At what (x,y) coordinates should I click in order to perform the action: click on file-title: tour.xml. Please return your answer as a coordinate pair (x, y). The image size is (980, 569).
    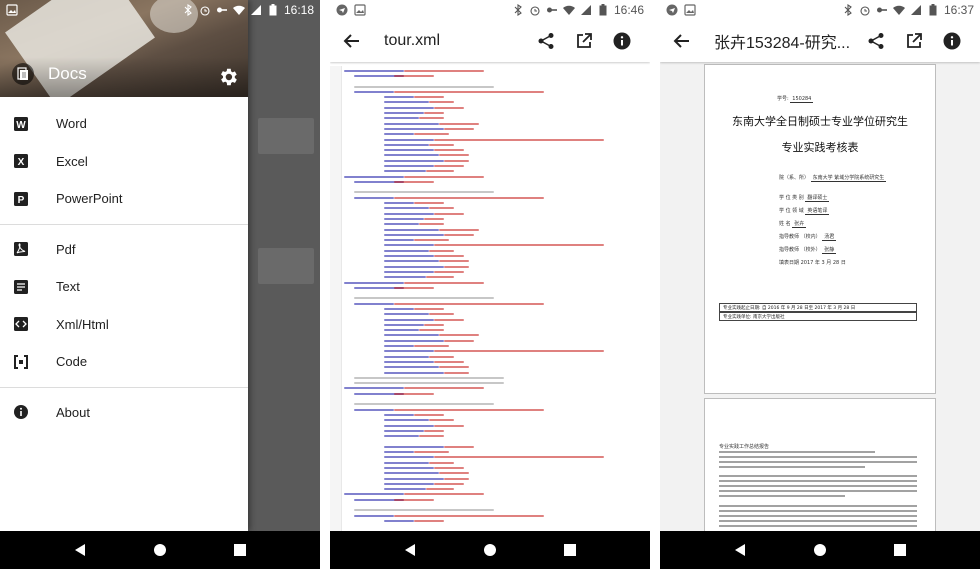
    Looking at the image, I should click on (412, 40).